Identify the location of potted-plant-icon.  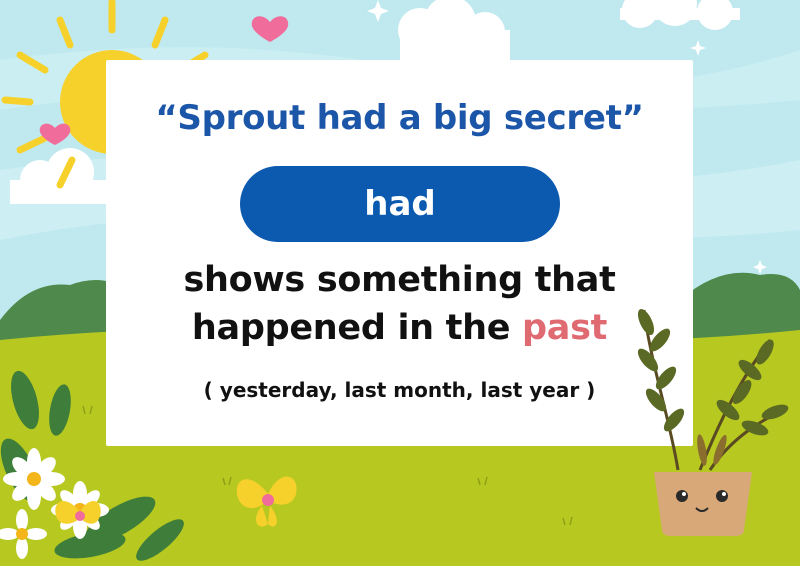
(713, 422).